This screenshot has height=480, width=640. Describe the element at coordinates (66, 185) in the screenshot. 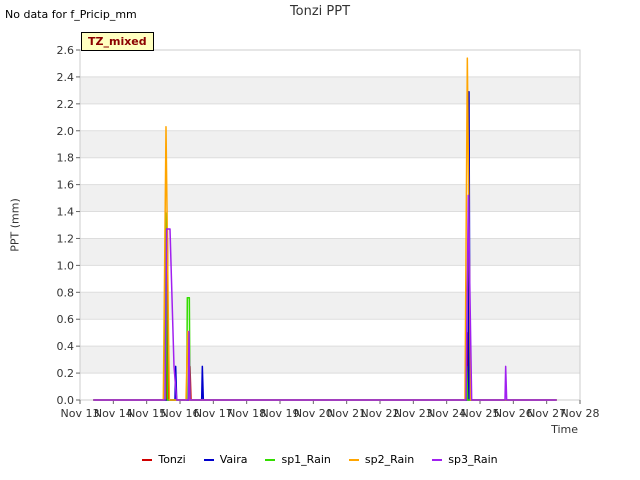

I see `y-tick-label: 1.6` at that location.